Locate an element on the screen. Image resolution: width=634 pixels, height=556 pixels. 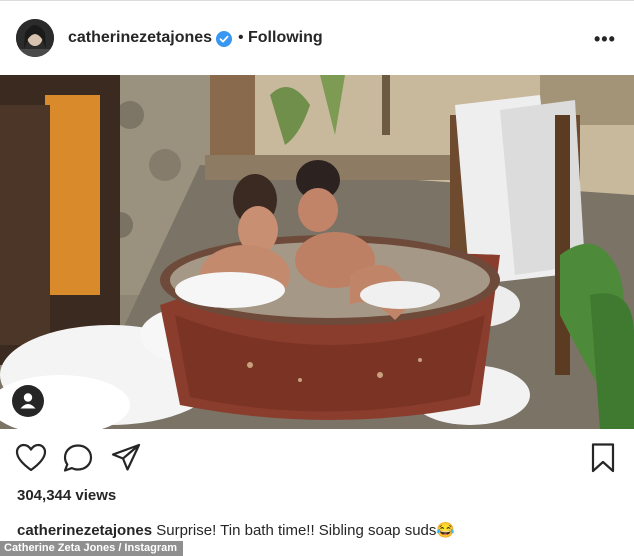
verified-badge-icon is located at coordinates (224, 39).